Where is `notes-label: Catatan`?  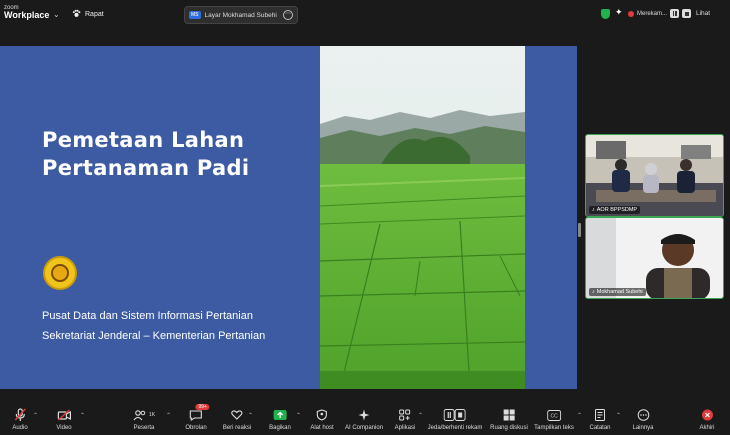 notes-label: Catatan is located at coordinates (600, 428).